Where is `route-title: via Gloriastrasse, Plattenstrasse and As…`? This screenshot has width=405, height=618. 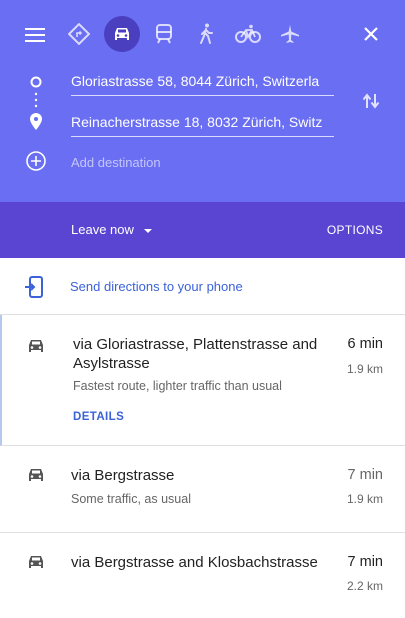
route-title: via Gloriastrasse, Plattenstrasse and As… is located at coordinates (195, 354).